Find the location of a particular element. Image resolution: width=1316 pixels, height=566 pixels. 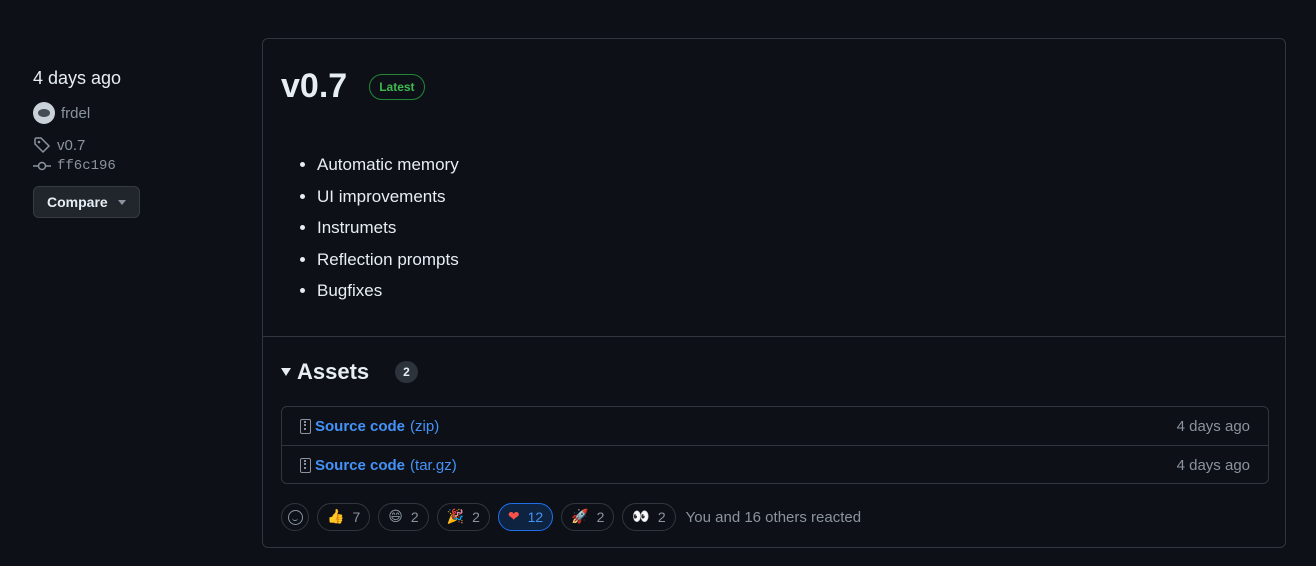

avatar is located at coordinates (44, 113).